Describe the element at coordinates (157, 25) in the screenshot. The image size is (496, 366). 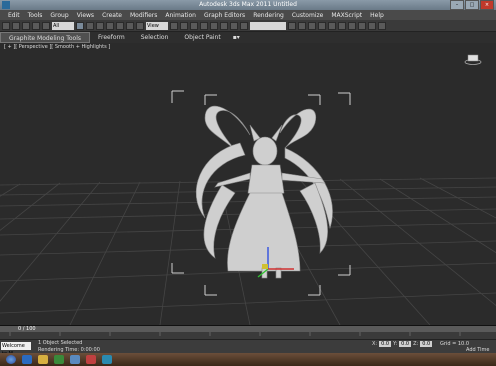
I see `reference-coord-dropdown: View` at that location.